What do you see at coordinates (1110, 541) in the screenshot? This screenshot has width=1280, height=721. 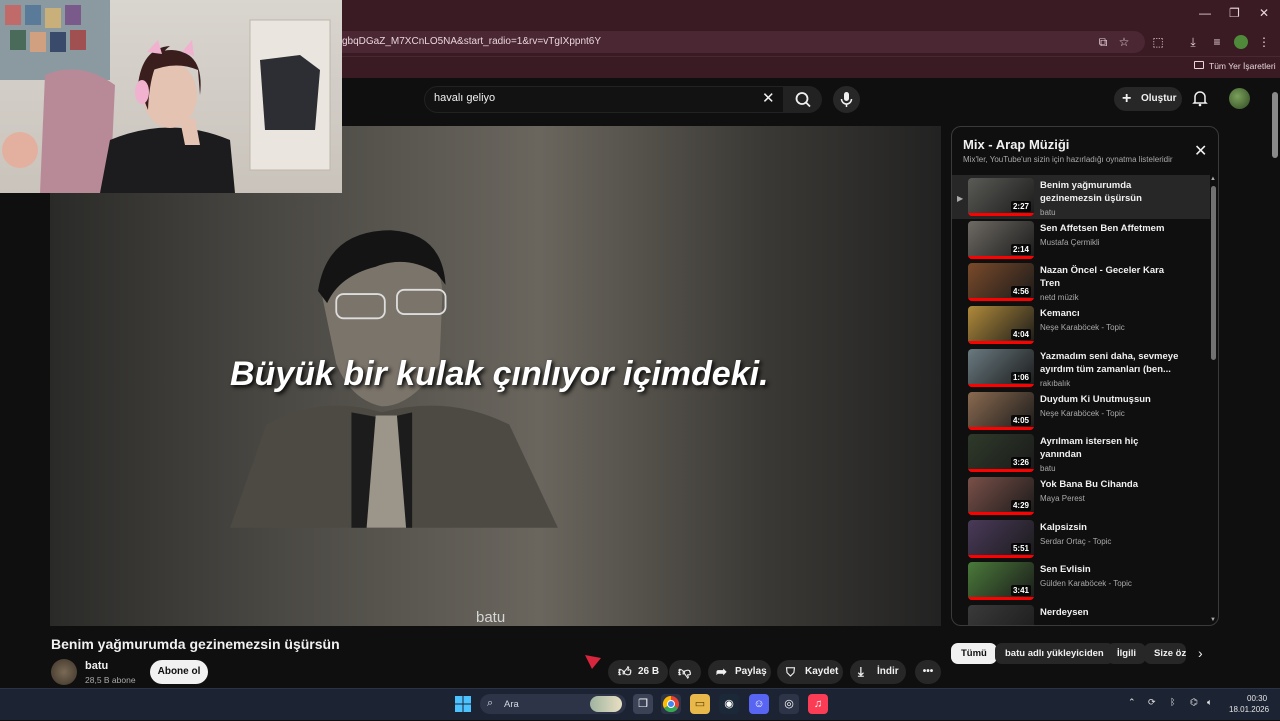 I see `playlist-item-channel: Serdar Ortaç - Topic` at bounding box center [1110, 541].